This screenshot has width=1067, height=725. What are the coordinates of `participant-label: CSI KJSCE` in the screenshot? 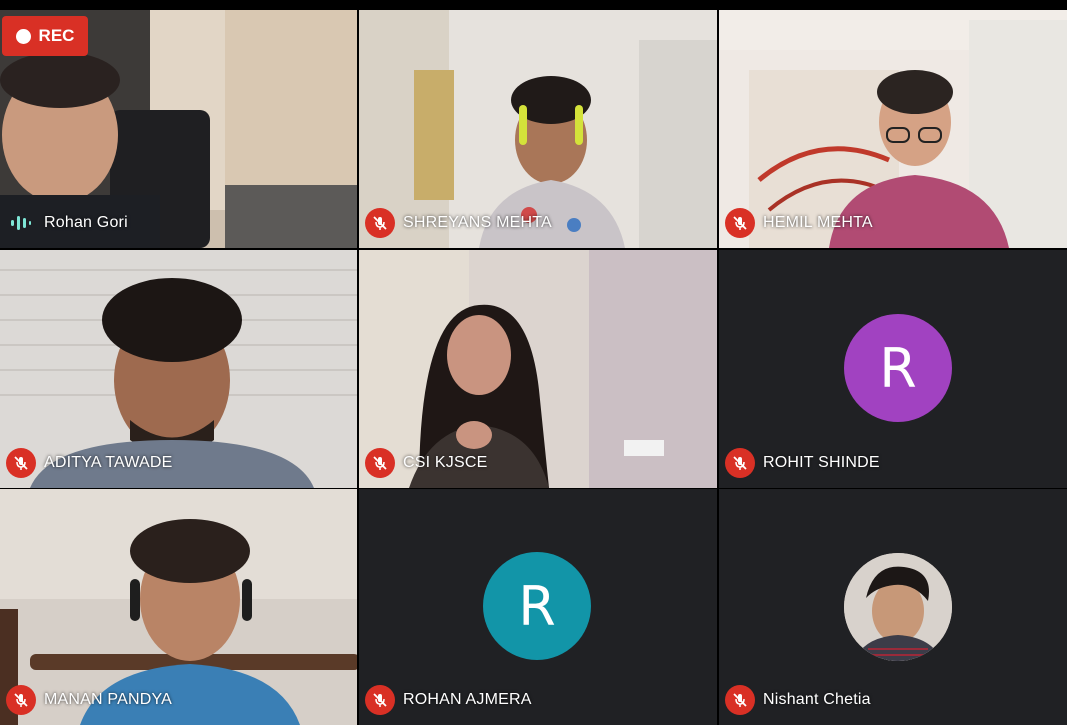 It's located at (426, 463).